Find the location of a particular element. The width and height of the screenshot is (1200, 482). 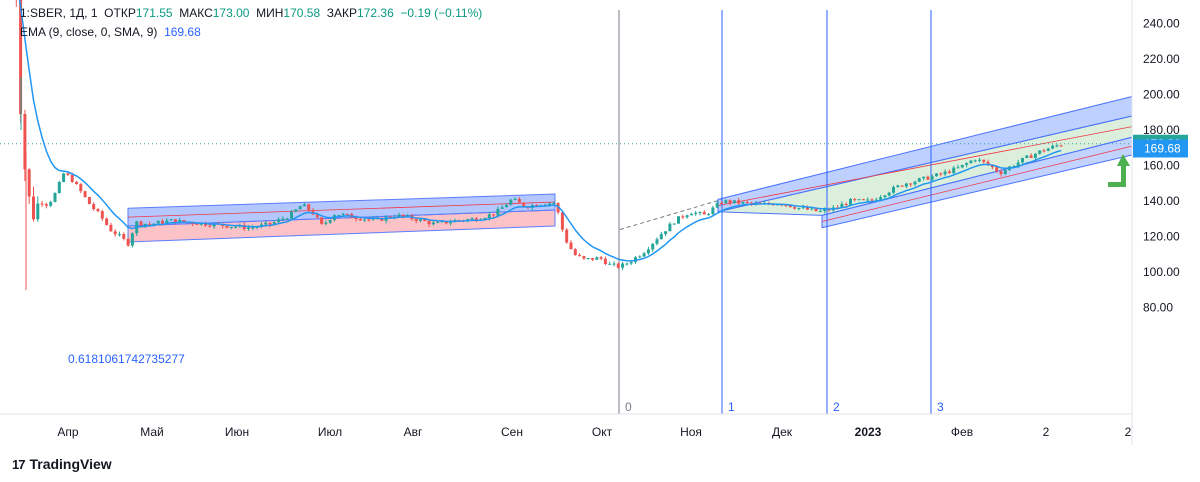

y-tick-label: 140.00 is located at coordinates (1161, 201).